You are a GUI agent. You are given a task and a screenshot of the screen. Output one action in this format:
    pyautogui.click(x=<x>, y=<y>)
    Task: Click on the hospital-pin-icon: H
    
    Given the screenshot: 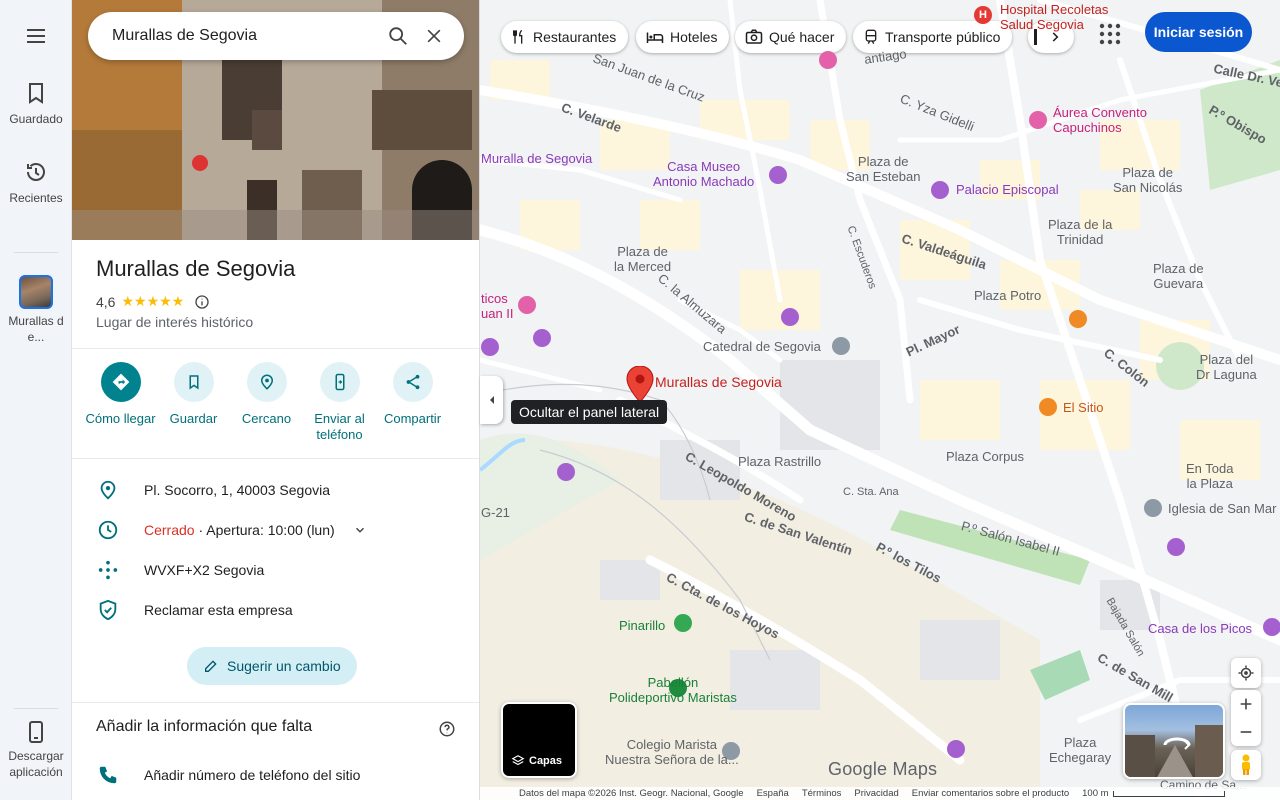 What is the action you would take?
    pyautogui.click(x=983, y=15)
    